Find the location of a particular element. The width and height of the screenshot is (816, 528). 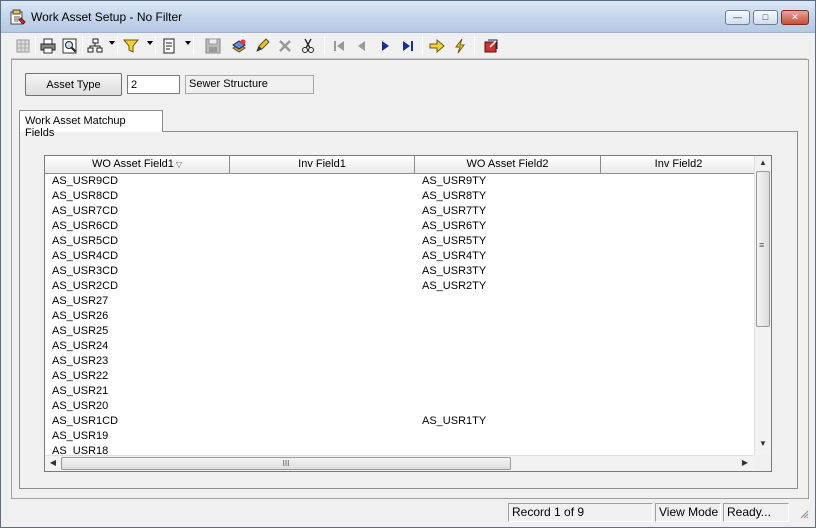

scroll-left-icon: ◀ is located at coordinates (53, 462).